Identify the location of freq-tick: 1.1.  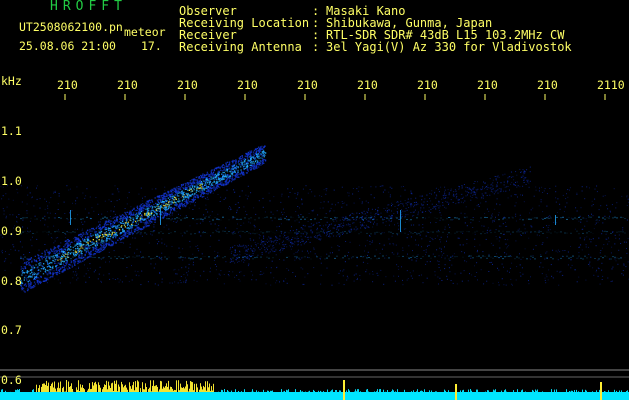
(11, 131).